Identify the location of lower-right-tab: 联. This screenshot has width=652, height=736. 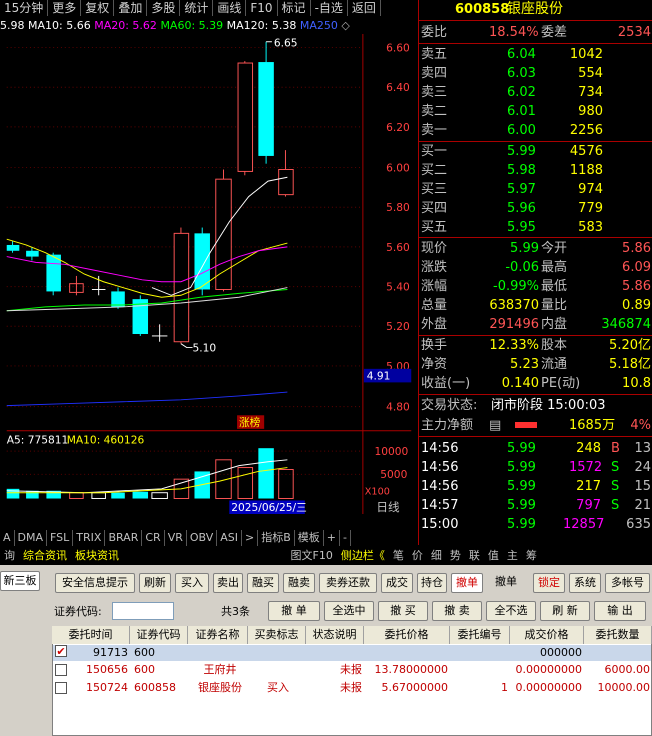
(474, 556).